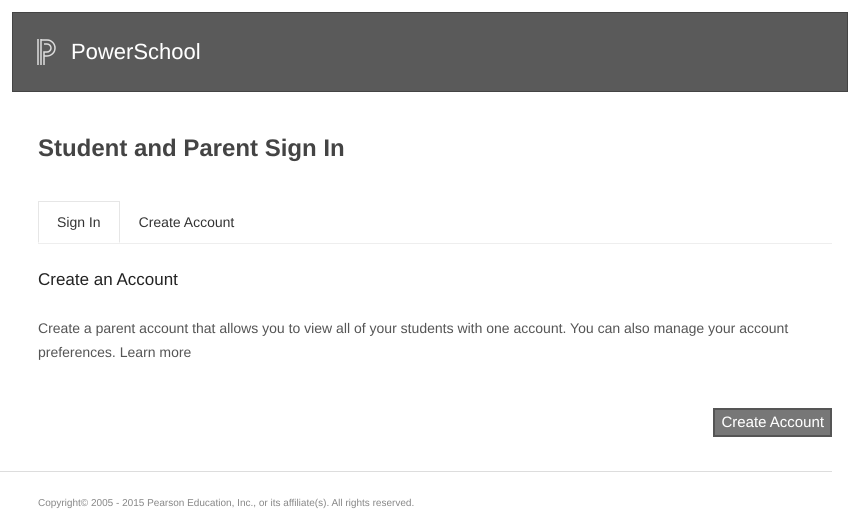  What do you see at coordinates (79, 222) in the screenshot?
I see `tab: Sign In` at bounding box center [79, 222].